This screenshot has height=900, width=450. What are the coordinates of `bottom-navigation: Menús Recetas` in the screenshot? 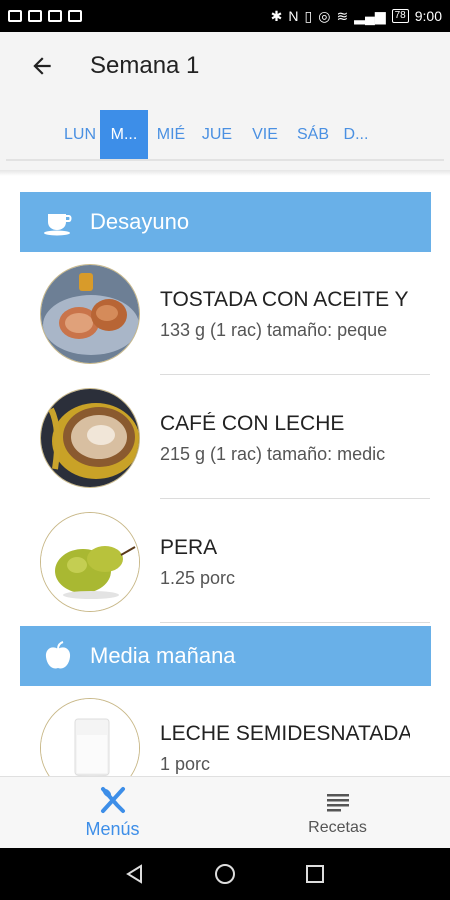 It's located at (225, 812).